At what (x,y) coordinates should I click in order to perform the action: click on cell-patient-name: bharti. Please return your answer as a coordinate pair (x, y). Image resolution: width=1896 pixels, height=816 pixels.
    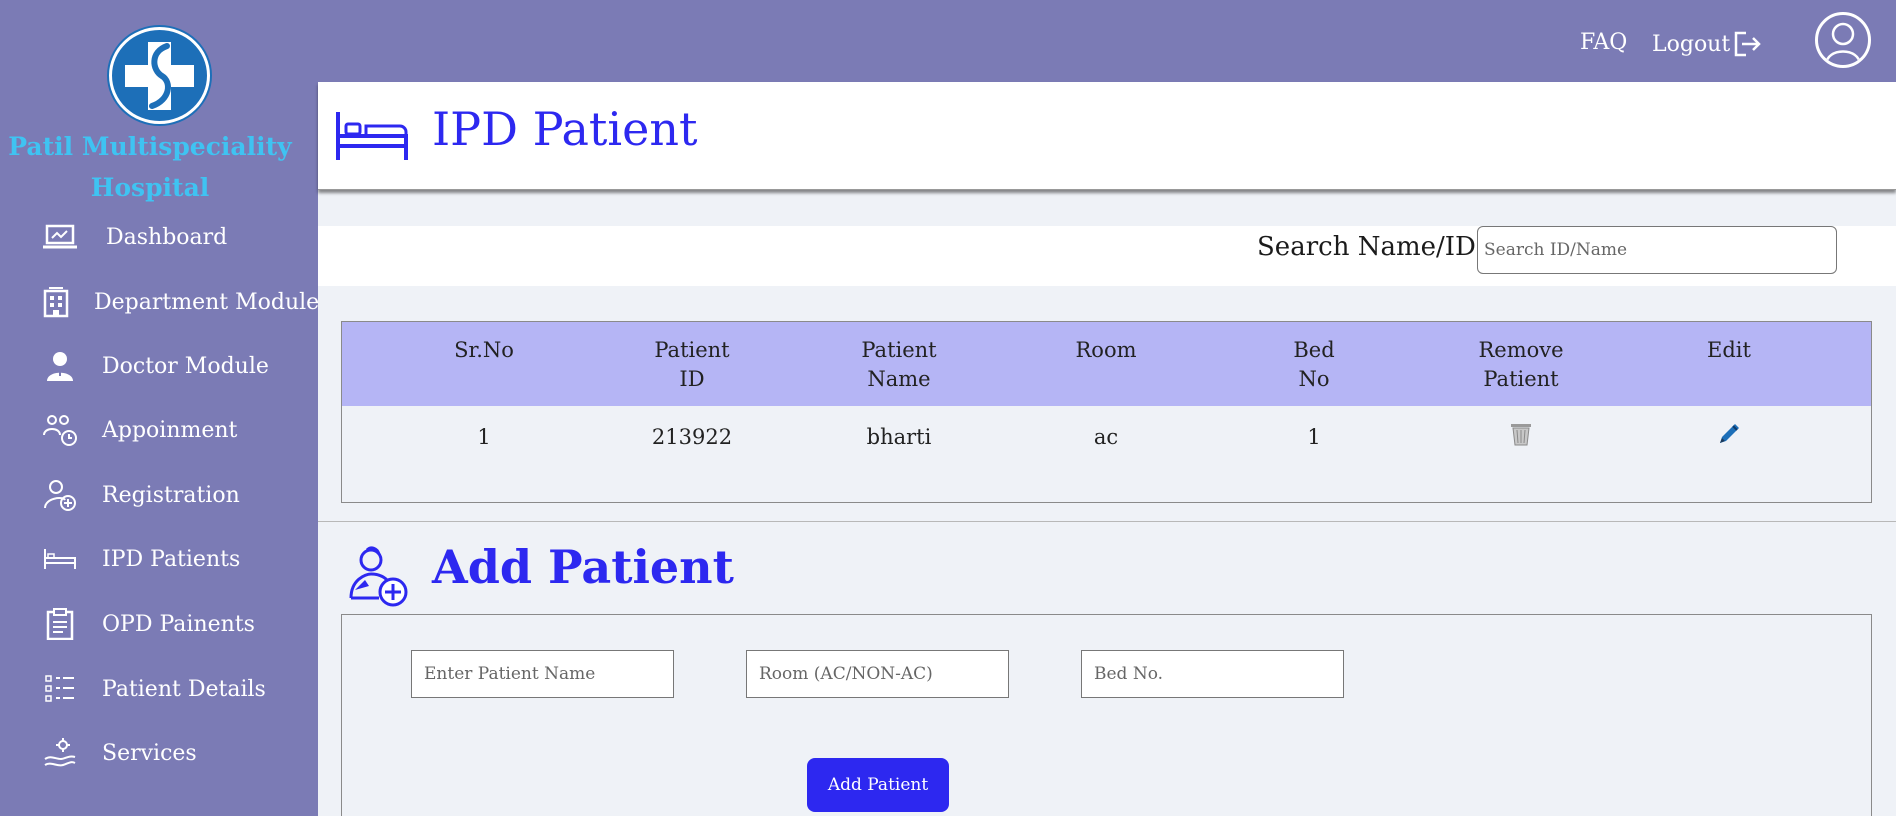
    Looking at the image, I should click on (899, 437).